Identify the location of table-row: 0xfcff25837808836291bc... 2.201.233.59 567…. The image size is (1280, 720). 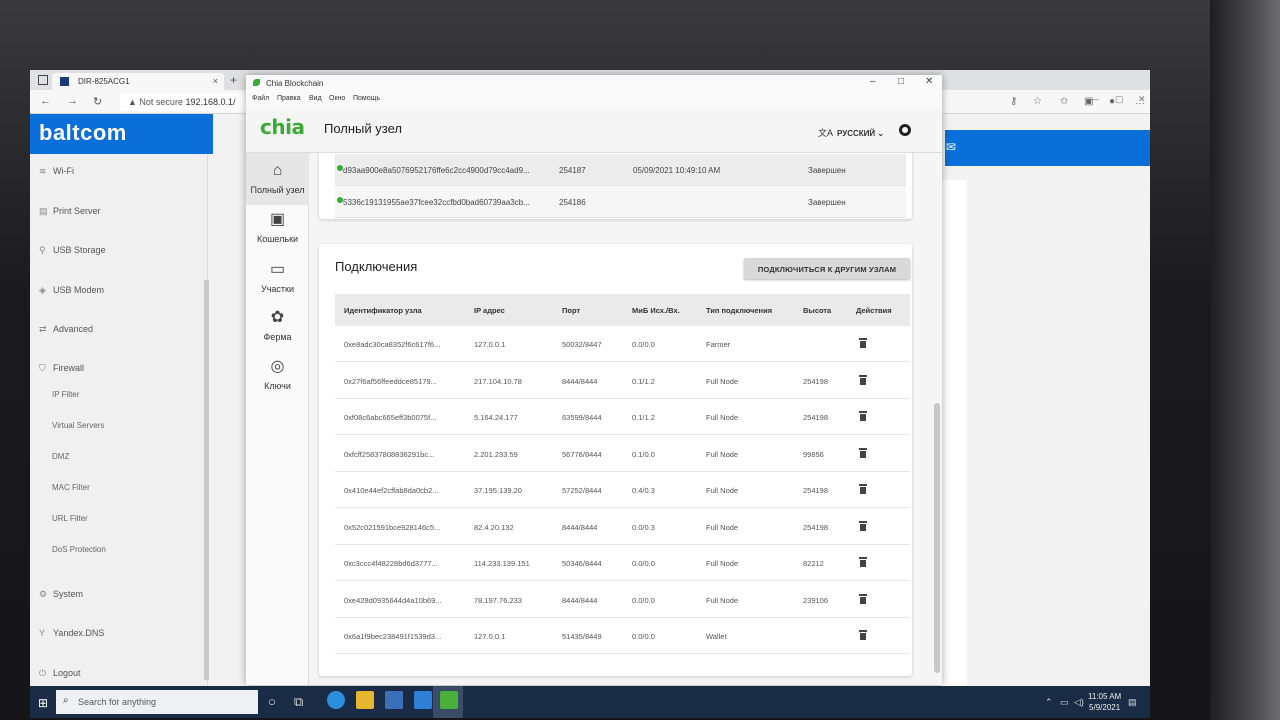
(622, 454).